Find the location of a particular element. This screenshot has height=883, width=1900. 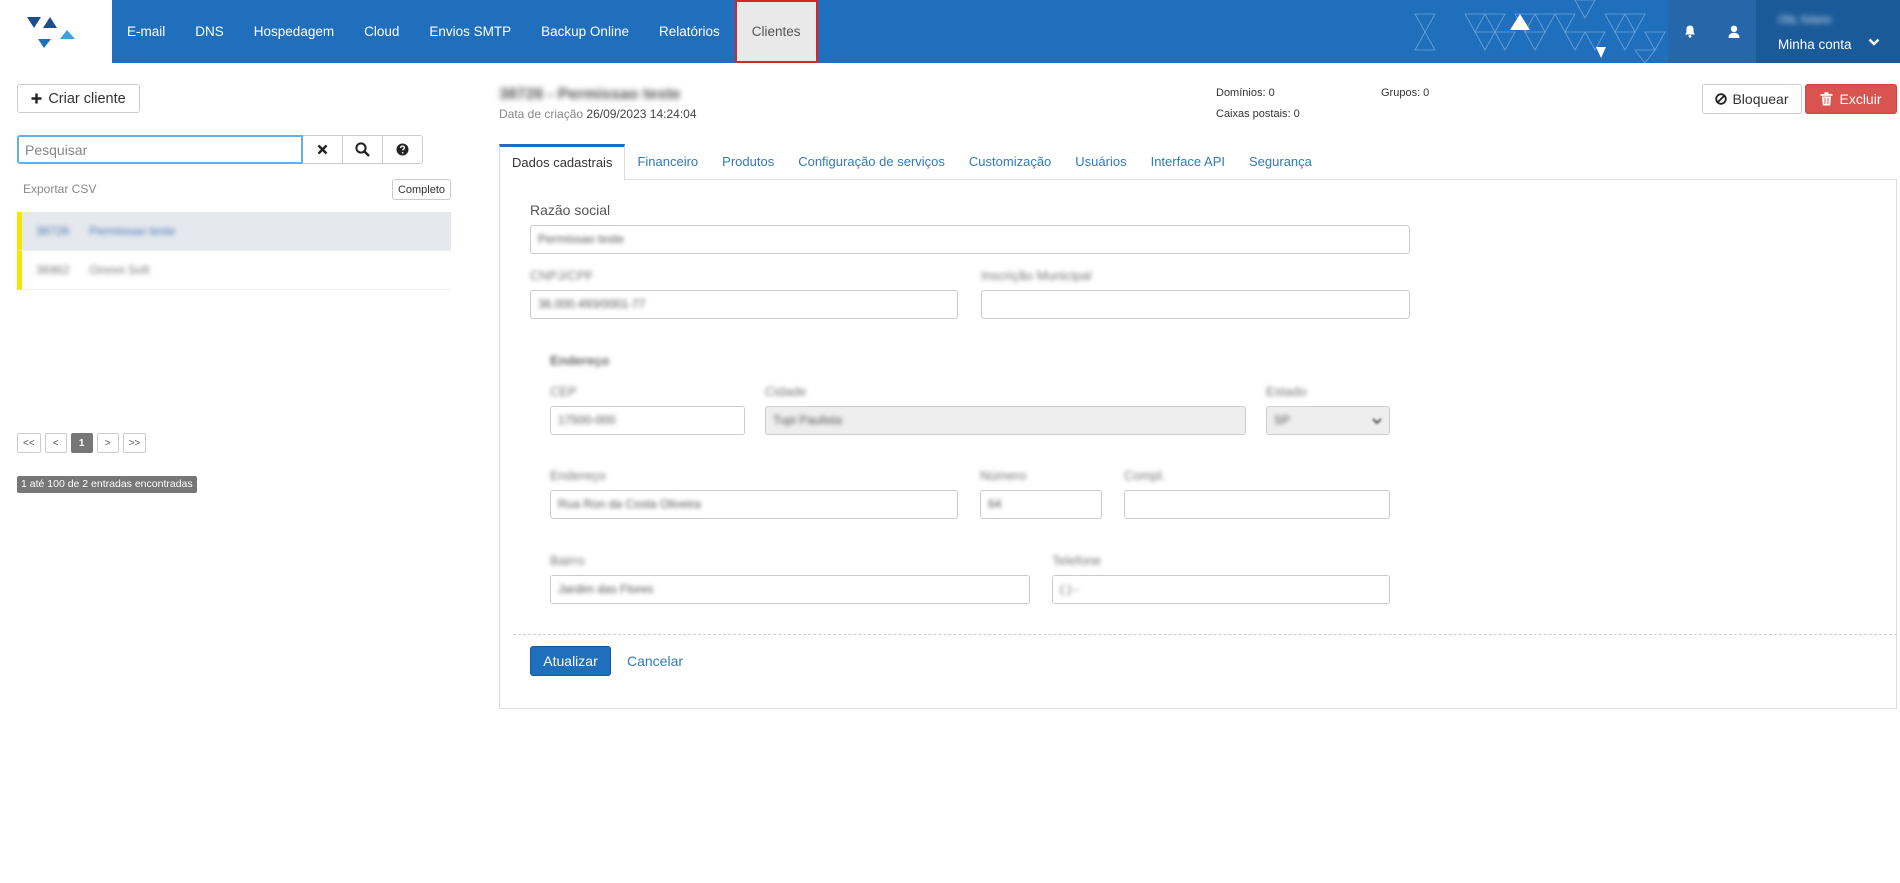

complemento-label: Compl. is located at coordinates (1145, 475).